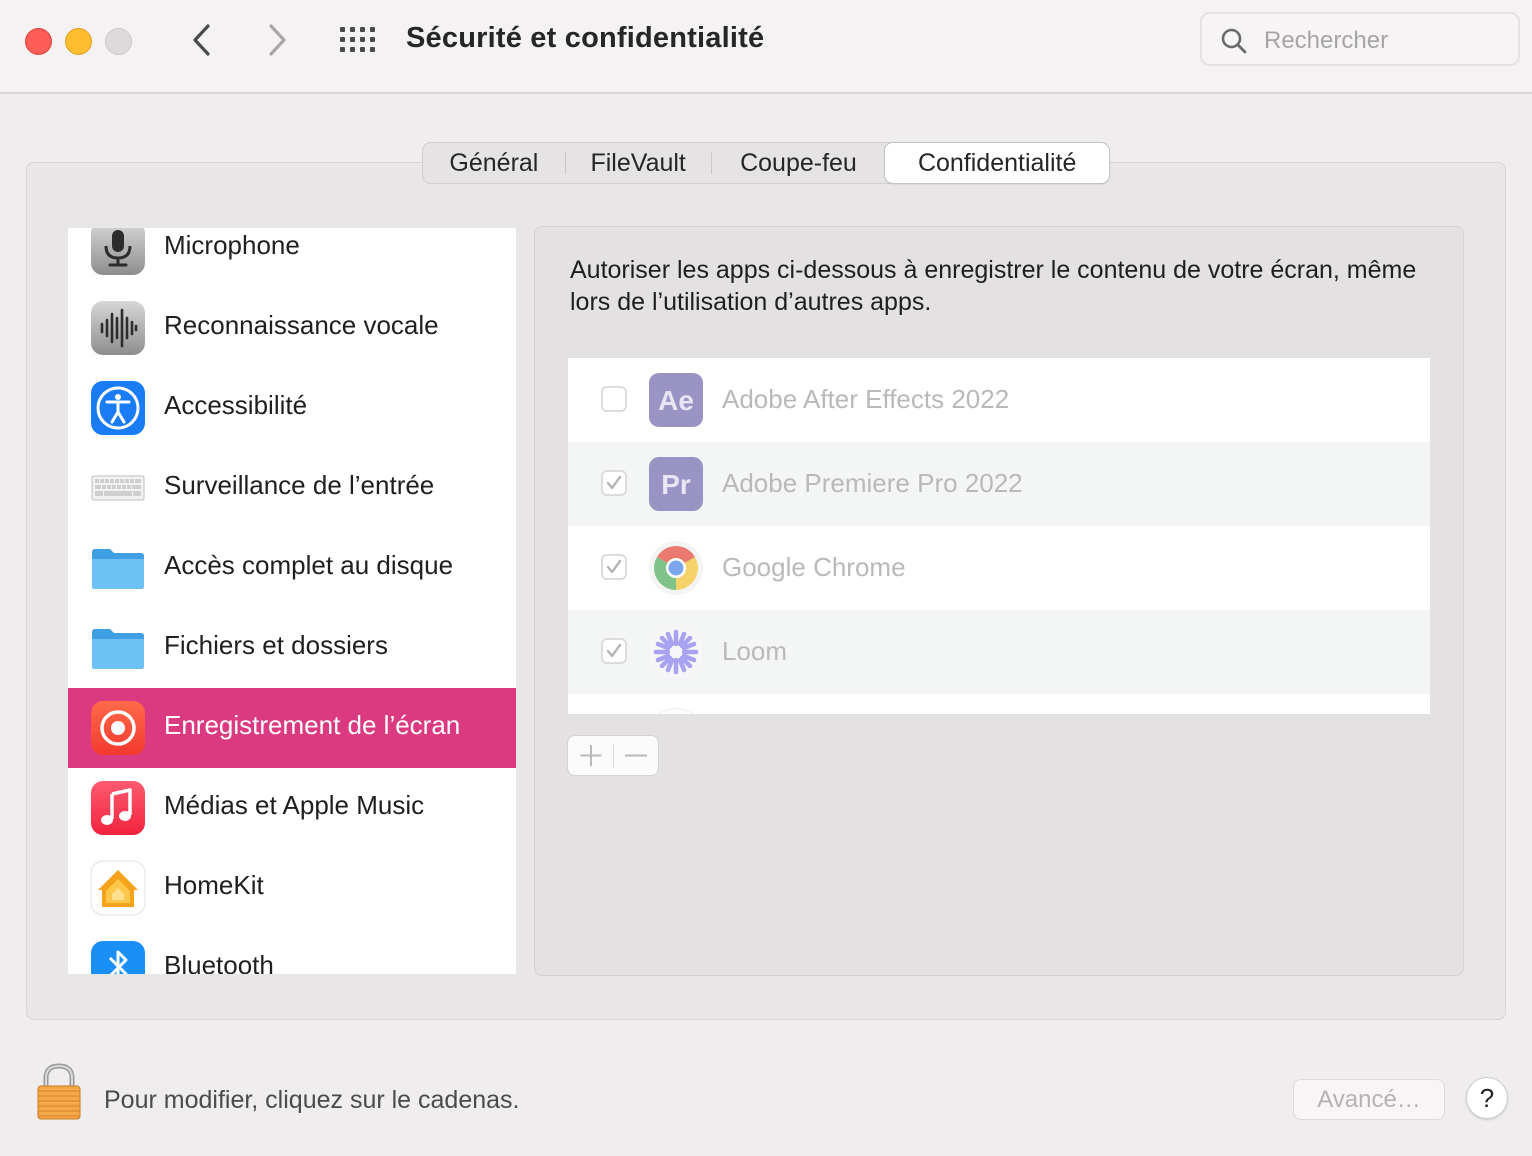 The height and width of the screenshot is (1156, 1532). What do you see at coordinates (999, 568) in the screenshot?
I see `app-row-google-chrome: Google Chrome` at bounding box center [999, 568].